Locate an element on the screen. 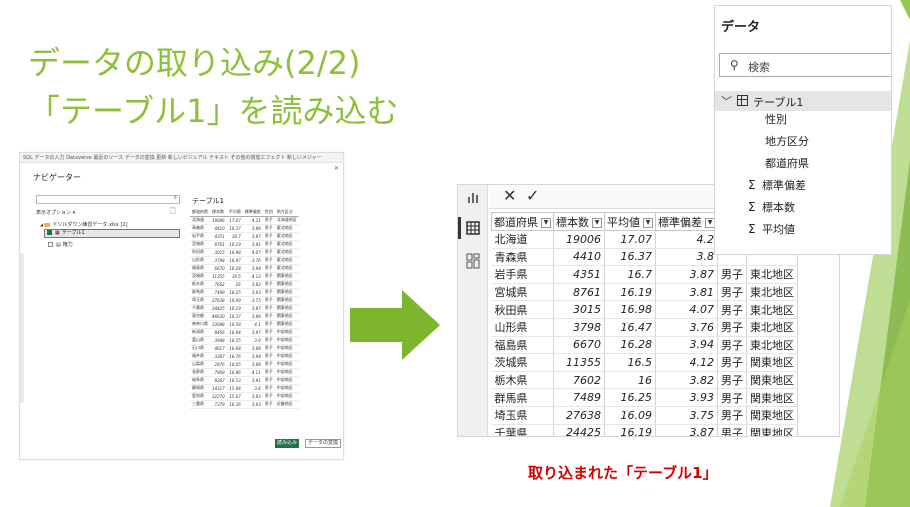 The height and width of the screenshot is (507, 910). field-item: Σ 標準偏差 is located at coordinates (777, 185).